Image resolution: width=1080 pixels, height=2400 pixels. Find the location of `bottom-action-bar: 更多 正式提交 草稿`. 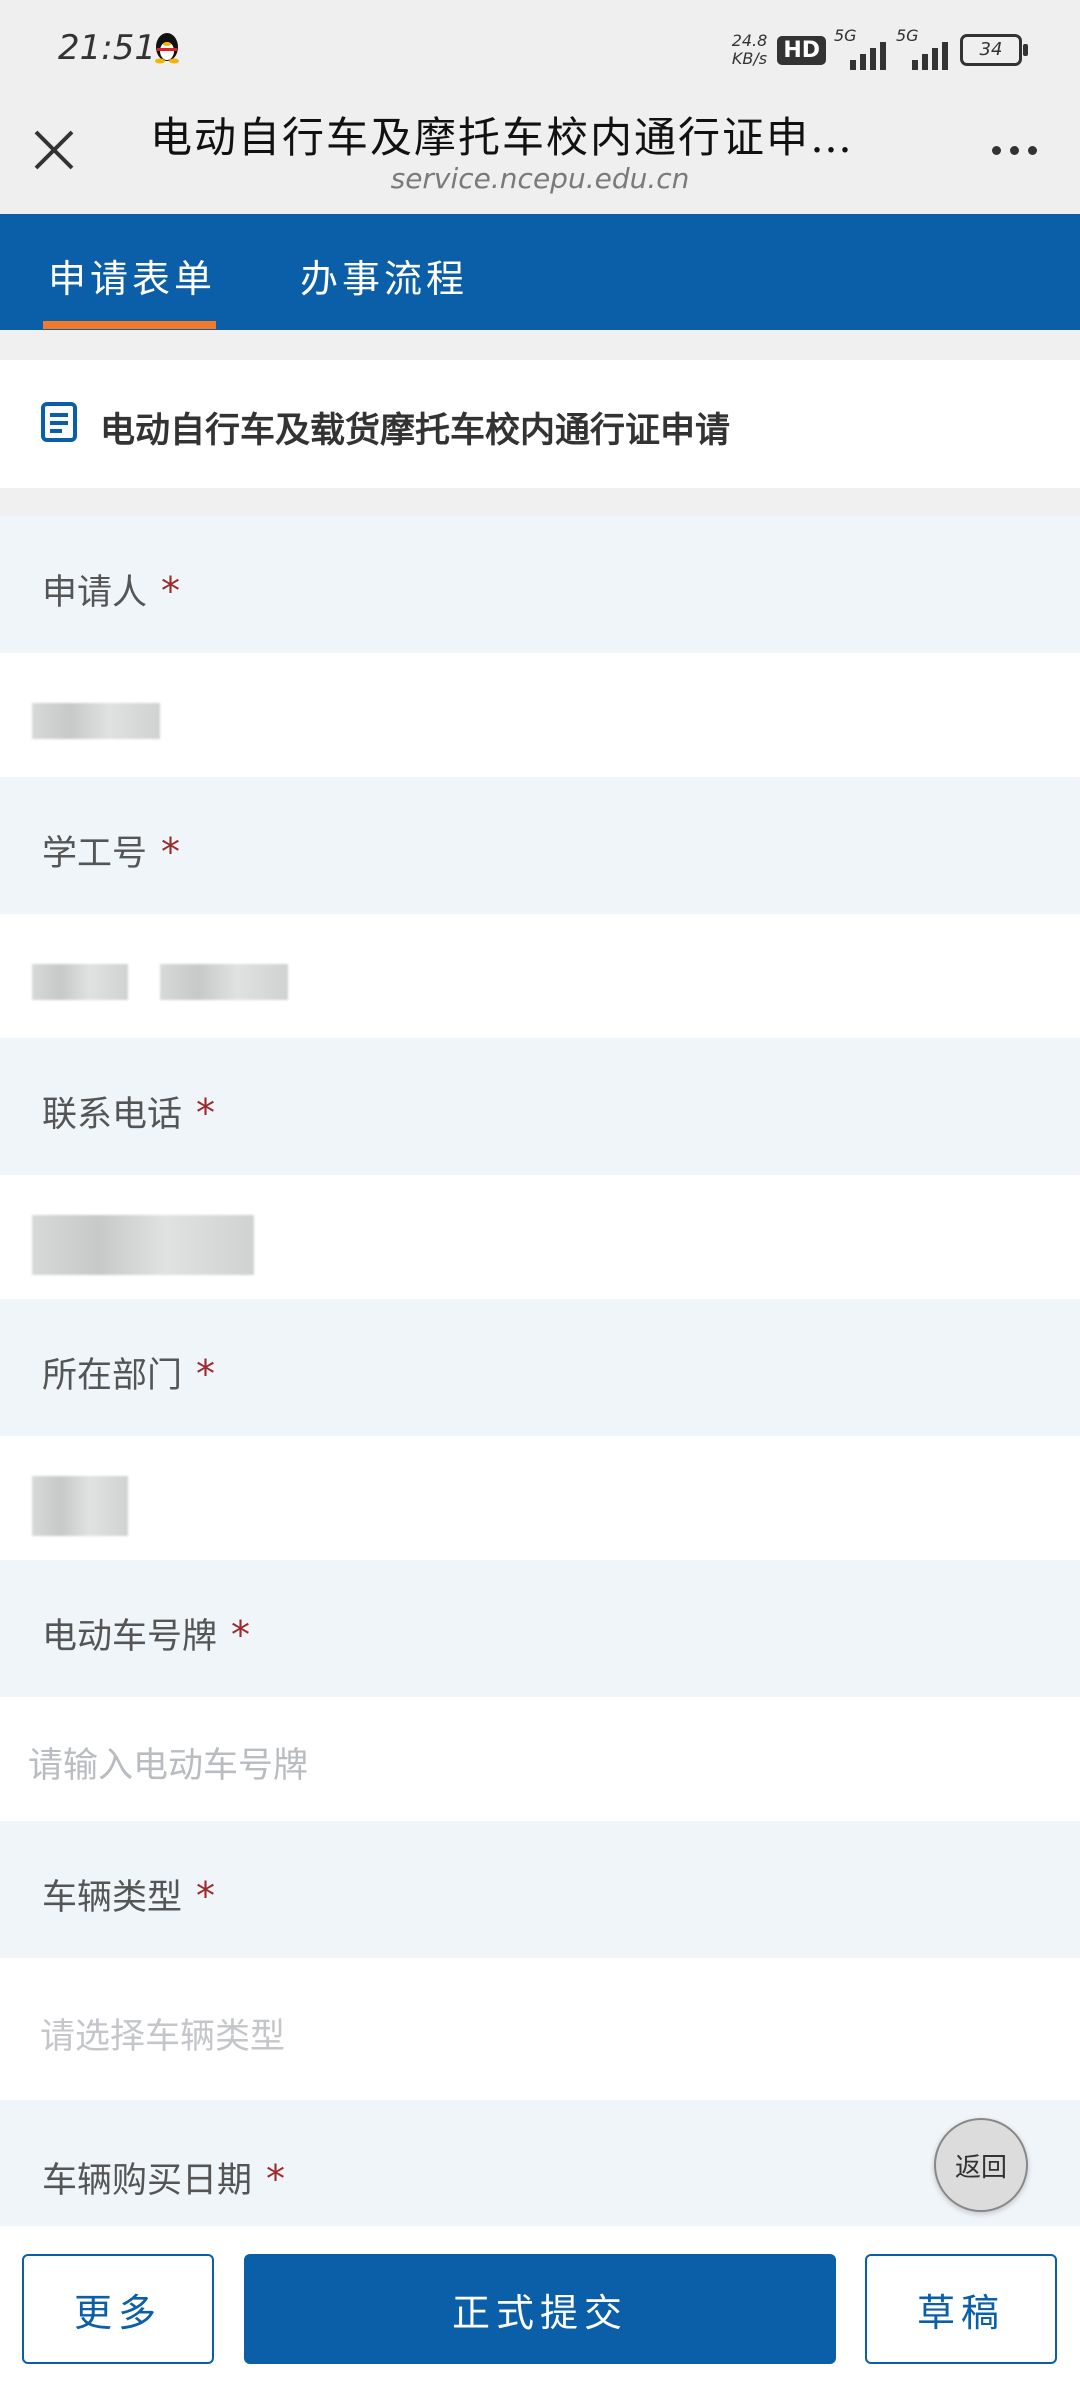

bottom-action-bar: 更多 正式提交 草稿 is located at coordinates (540, 2313).